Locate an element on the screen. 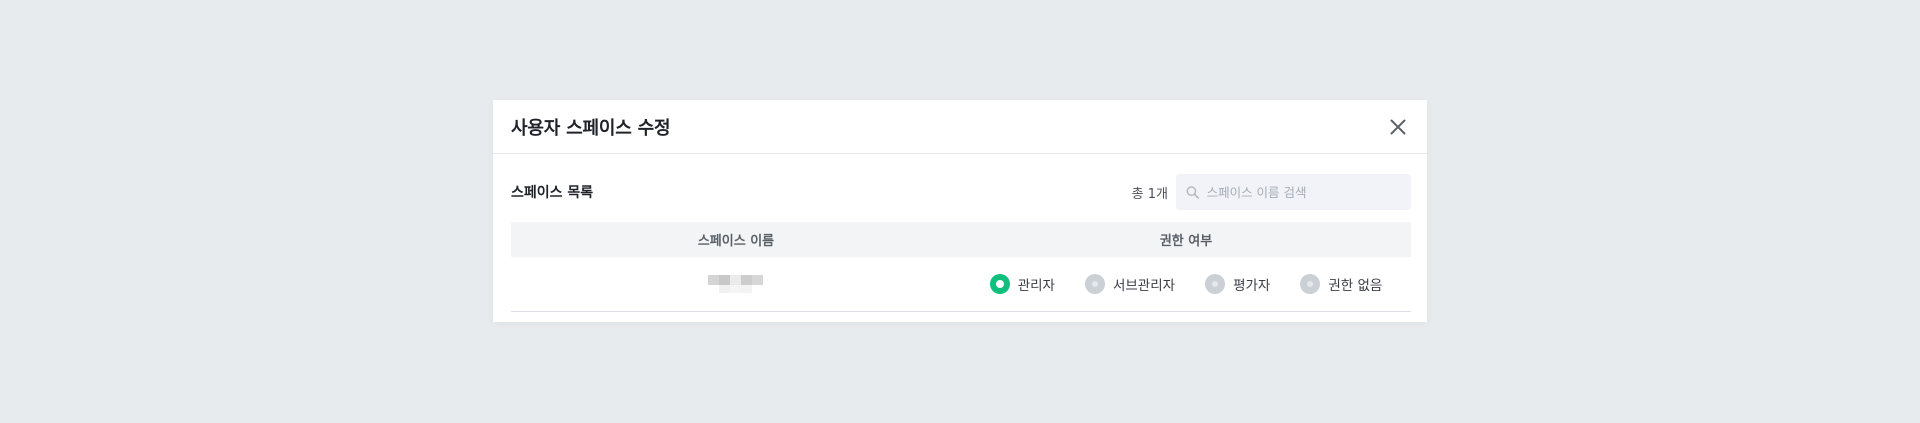  modal-title: 사용자 스페이스 수정 is located at coordinates (591, 128).